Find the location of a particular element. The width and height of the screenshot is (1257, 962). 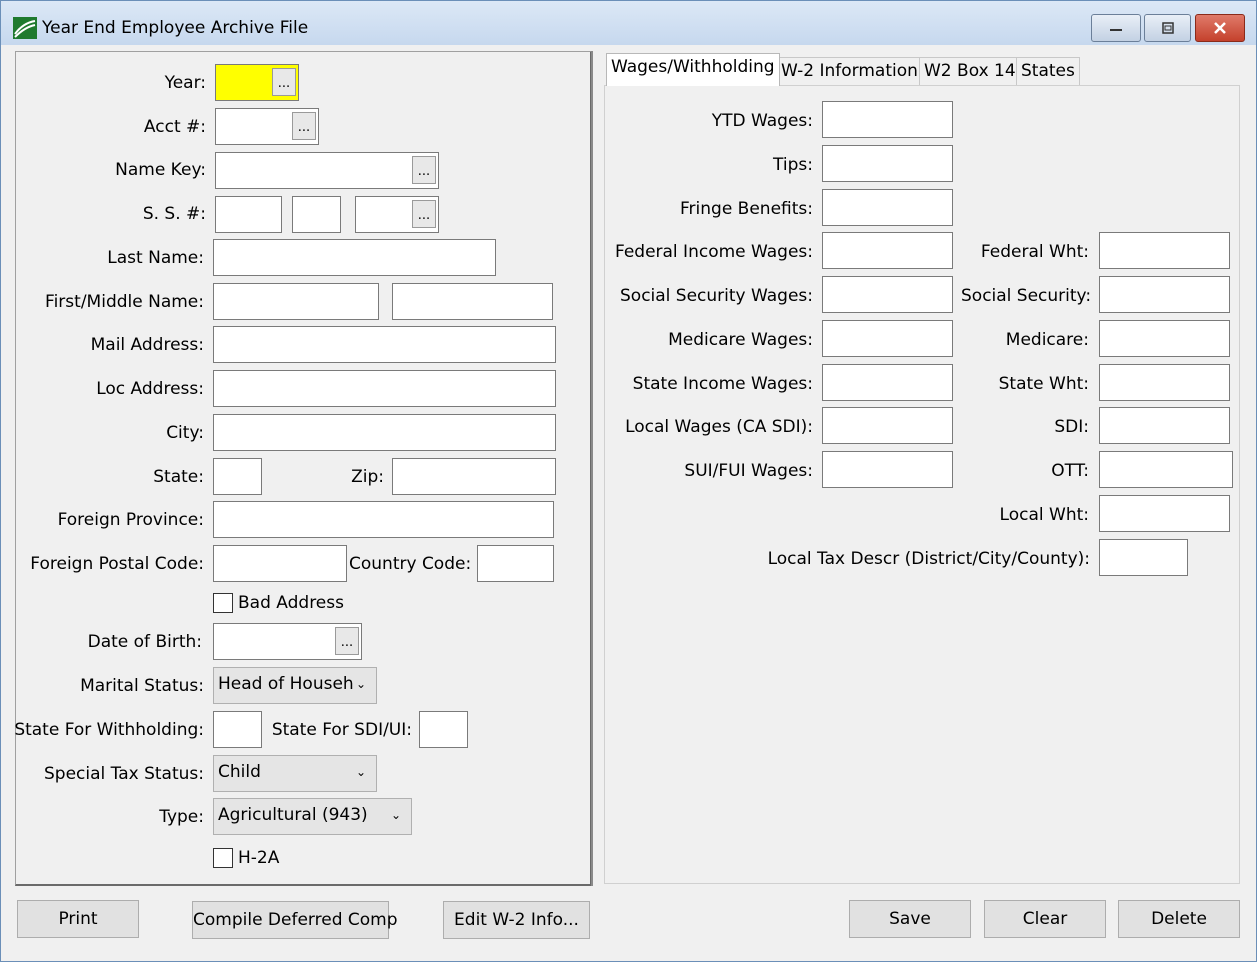

last-name-input is located at coordinates (354, 257).